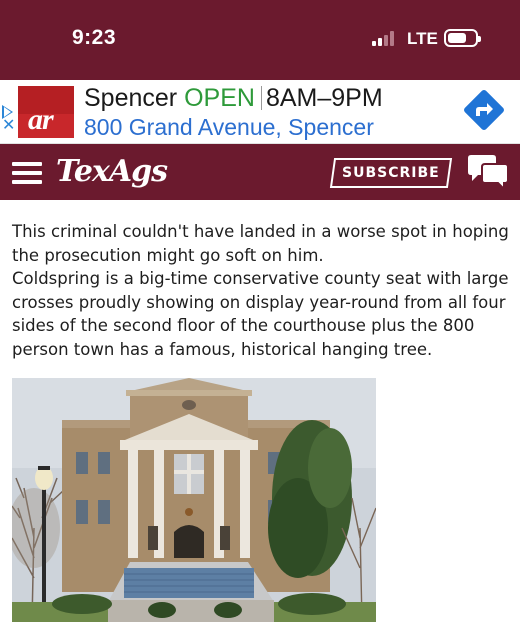 The height and width of the screenshot is (640, 520). Describe the element at coordinates (260, 40) in the screenshot. I see `status-bar: 9:23 LTE` at that location.